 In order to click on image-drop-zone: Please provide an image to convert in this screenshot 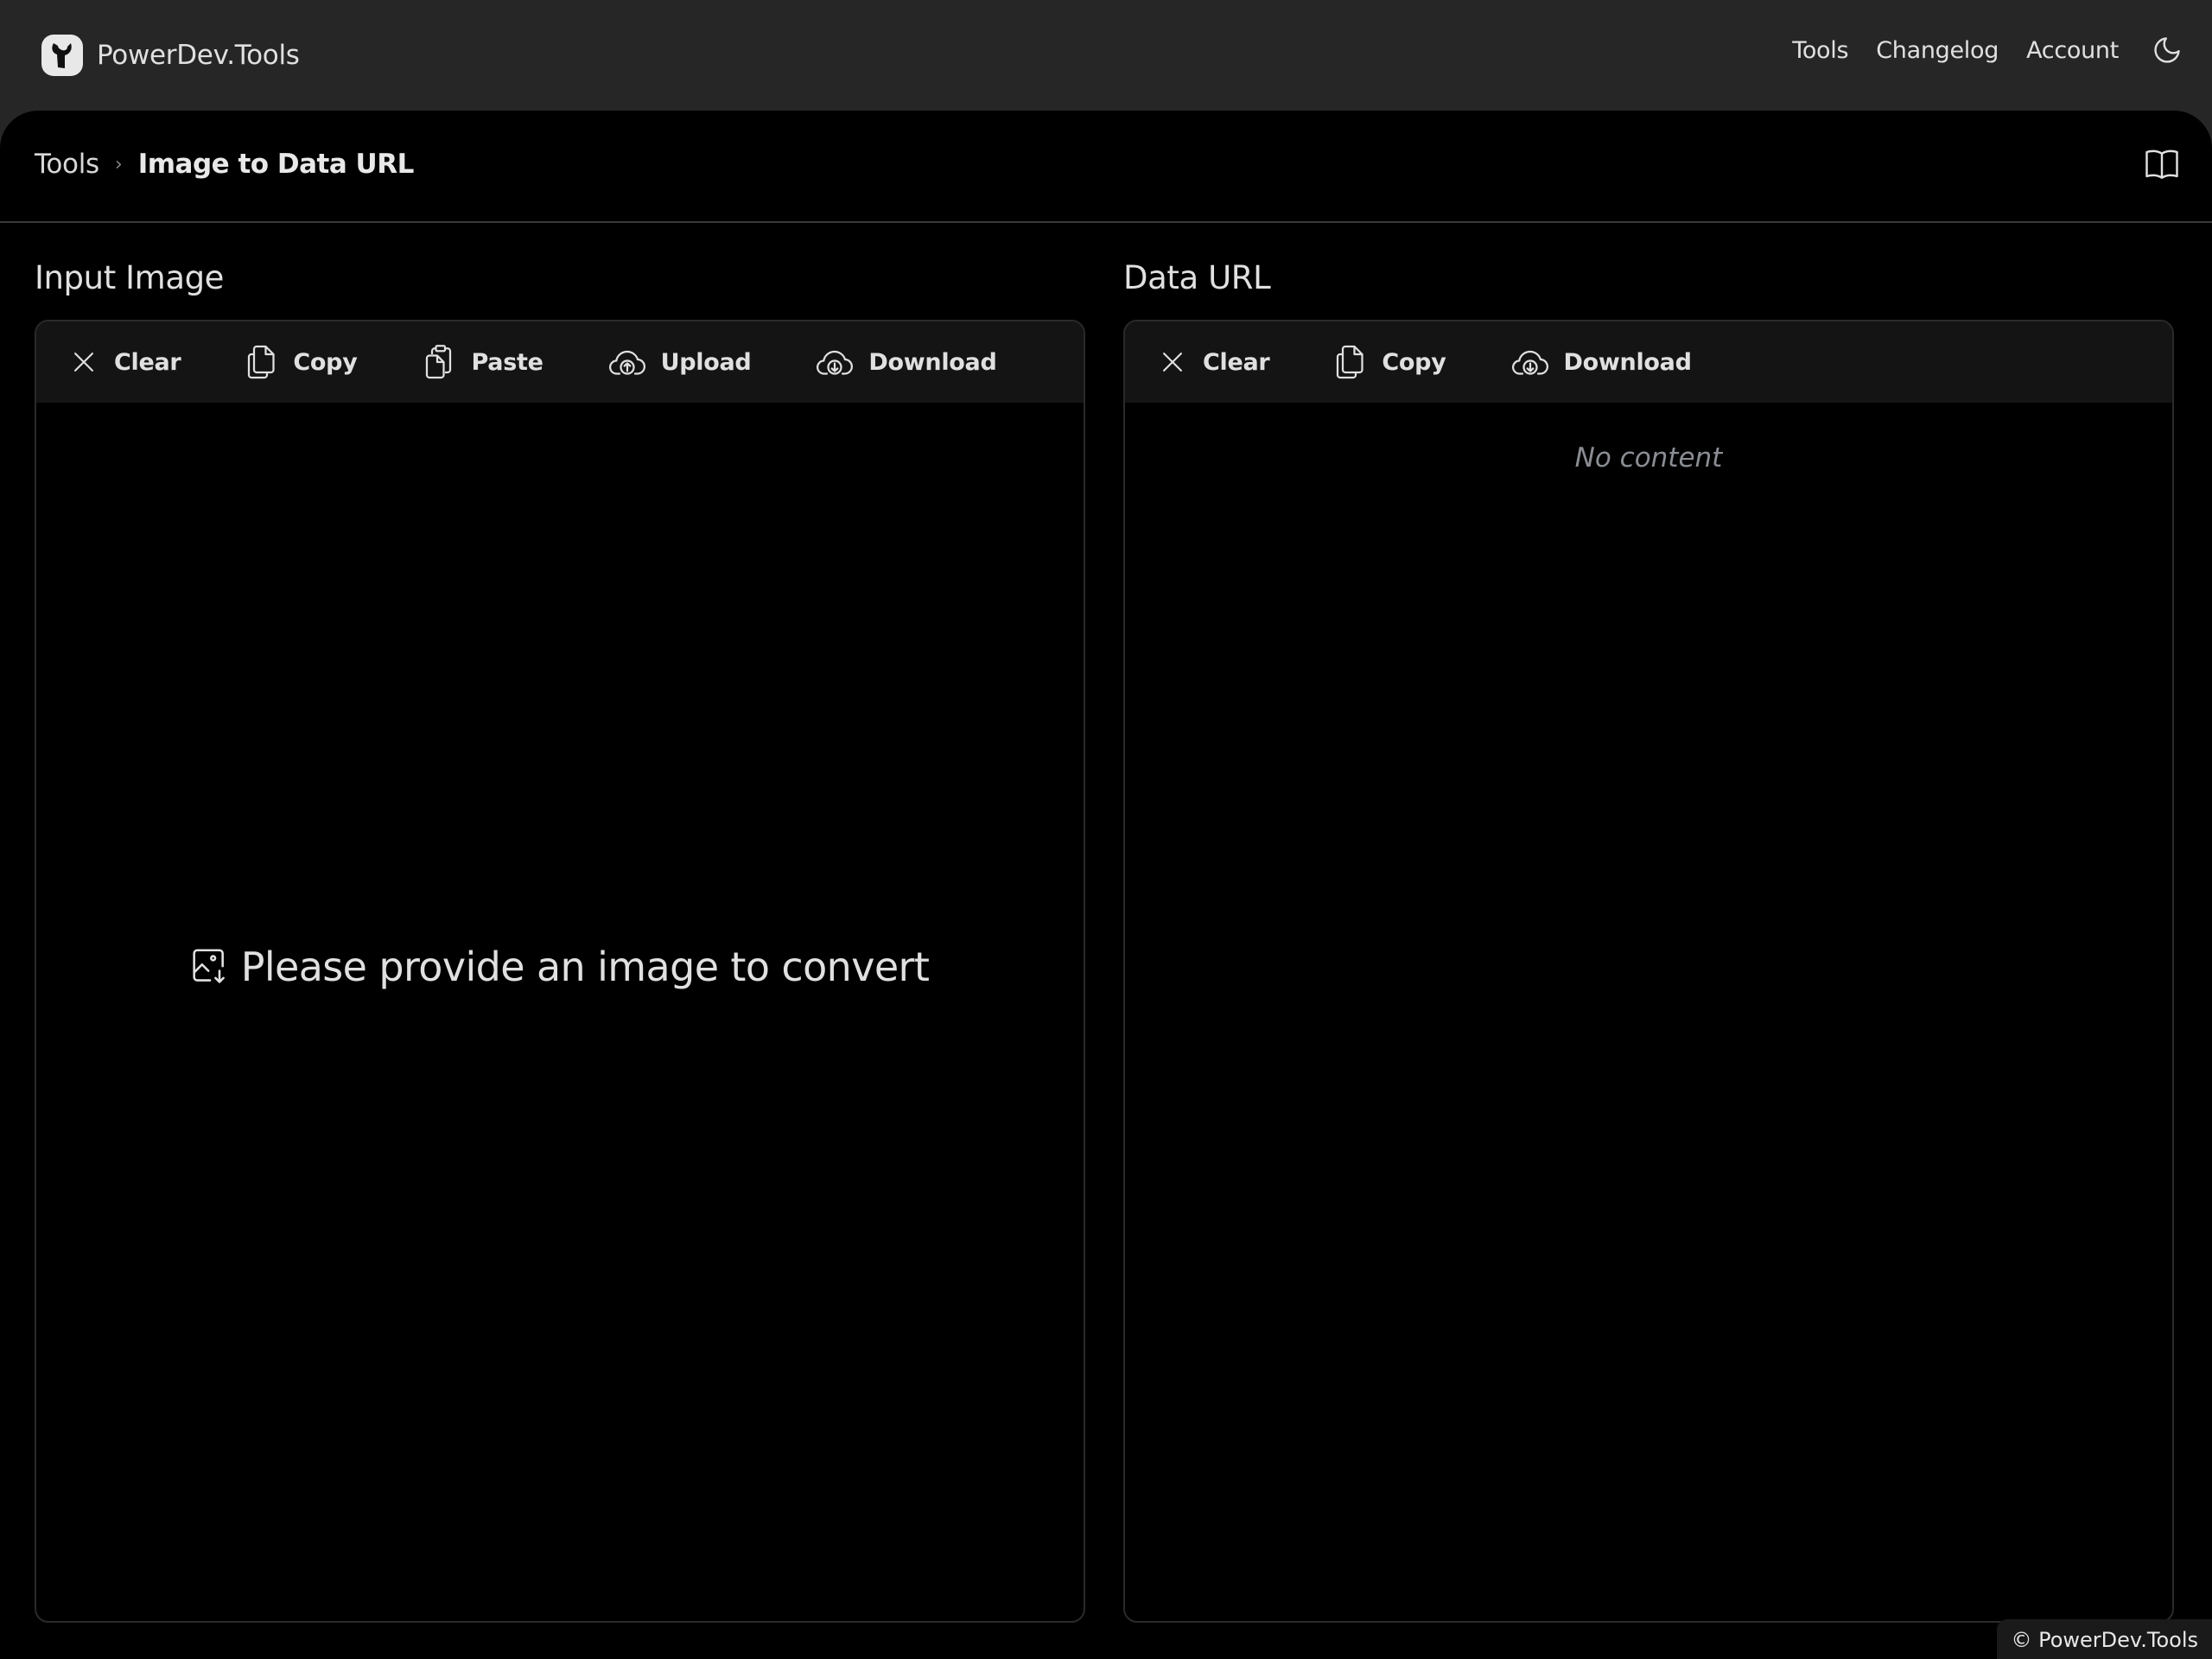, I will do `click(560, 967)`.